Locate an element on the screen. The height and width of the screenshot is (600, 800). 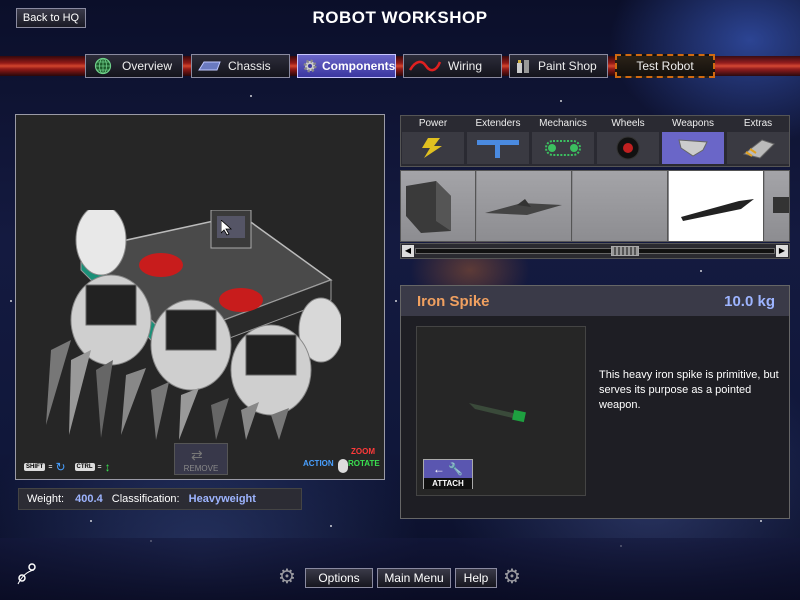
tab-components-label: Components is located at coordinates (359, 66).